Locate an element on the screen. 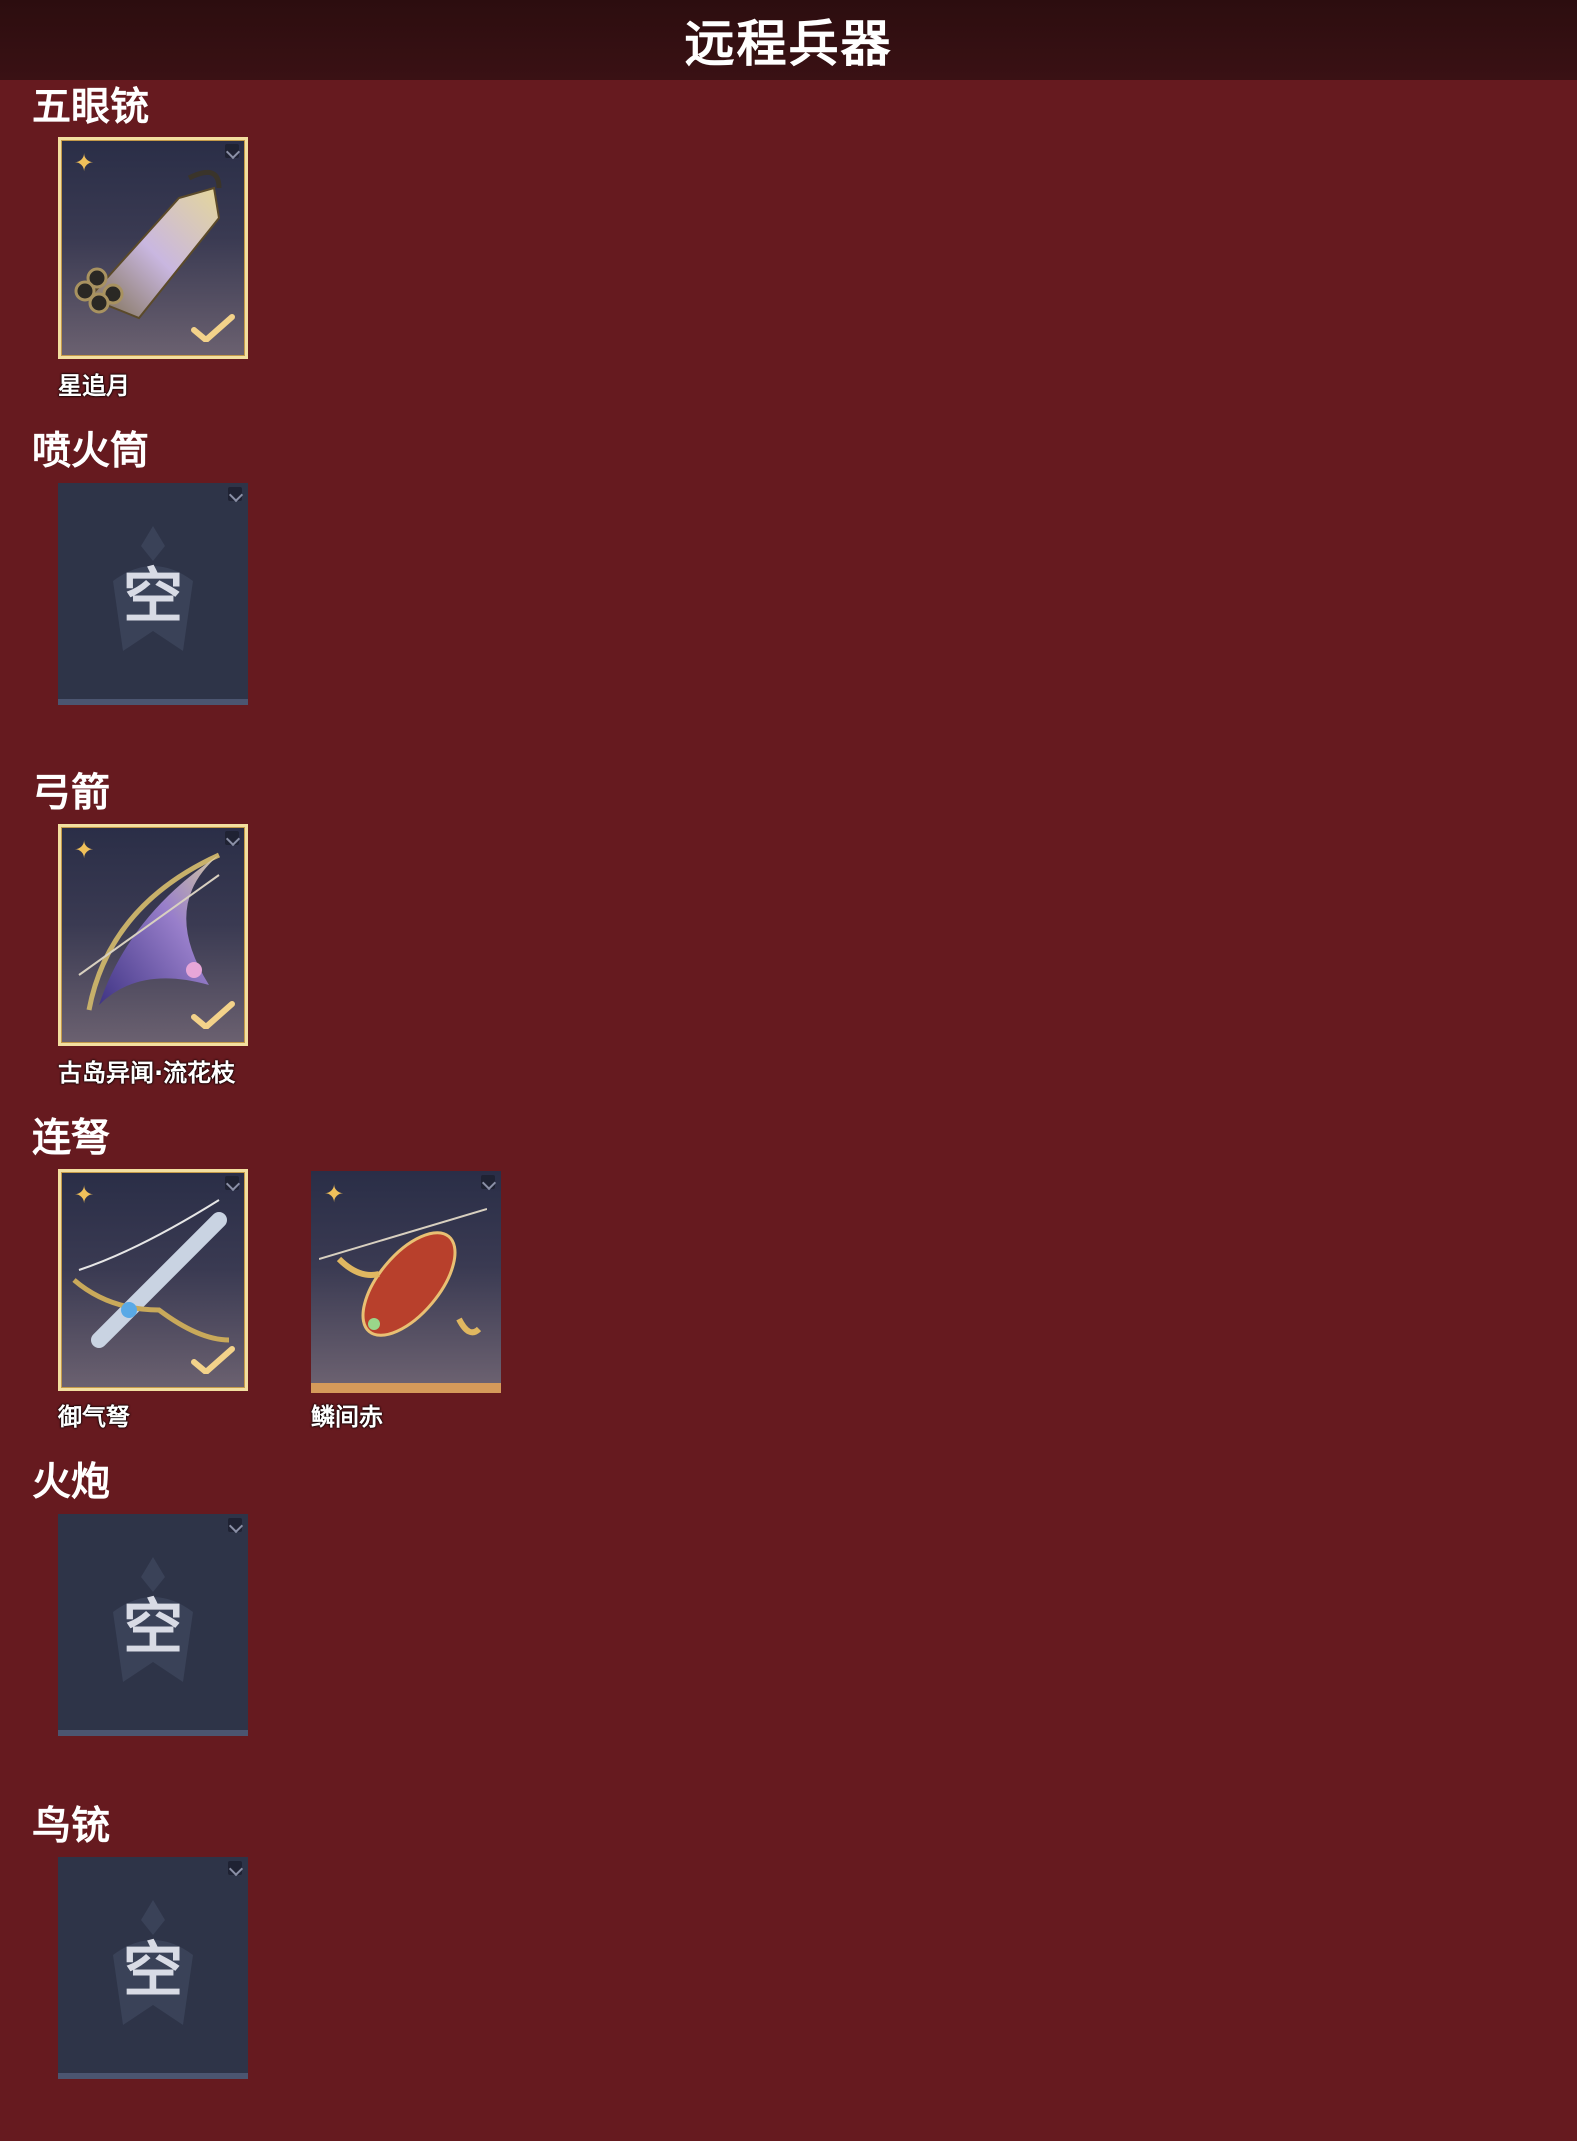 This screenshot has height=2141, width=1577. weapon-image-crossbow is located at coordinates (151, 1273).